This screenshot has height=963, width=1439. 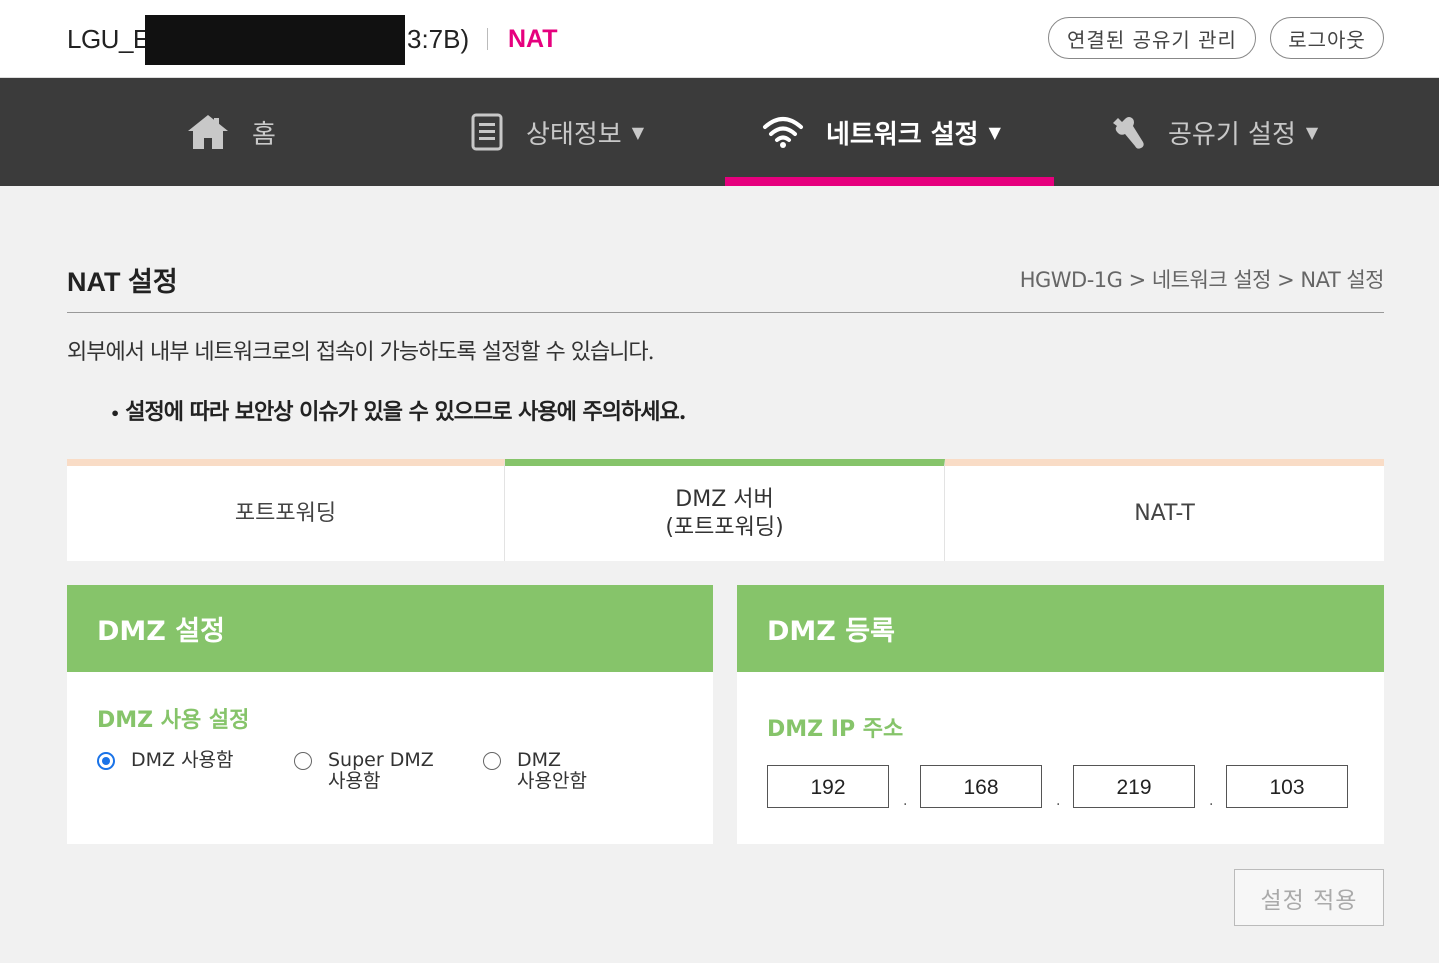 I want to click on page-tag: NAT, so click(x=533, y=39).